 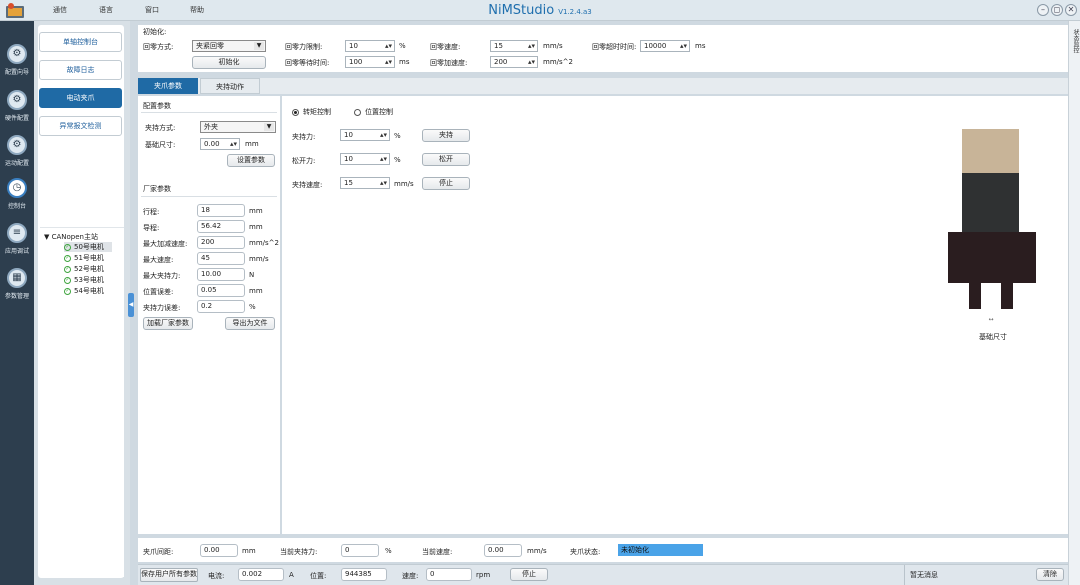 I want to click on leftbar-hardware: ⚙ 硬件配置, so click(x=17, y=111).